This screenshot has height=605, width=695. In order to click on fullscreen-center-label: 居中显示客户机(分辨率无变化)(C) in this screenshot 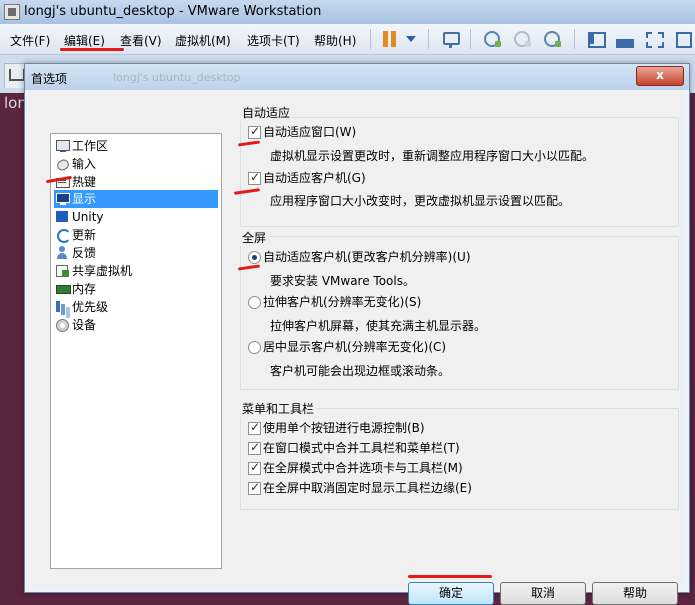, I will do `click(354, 347)`.